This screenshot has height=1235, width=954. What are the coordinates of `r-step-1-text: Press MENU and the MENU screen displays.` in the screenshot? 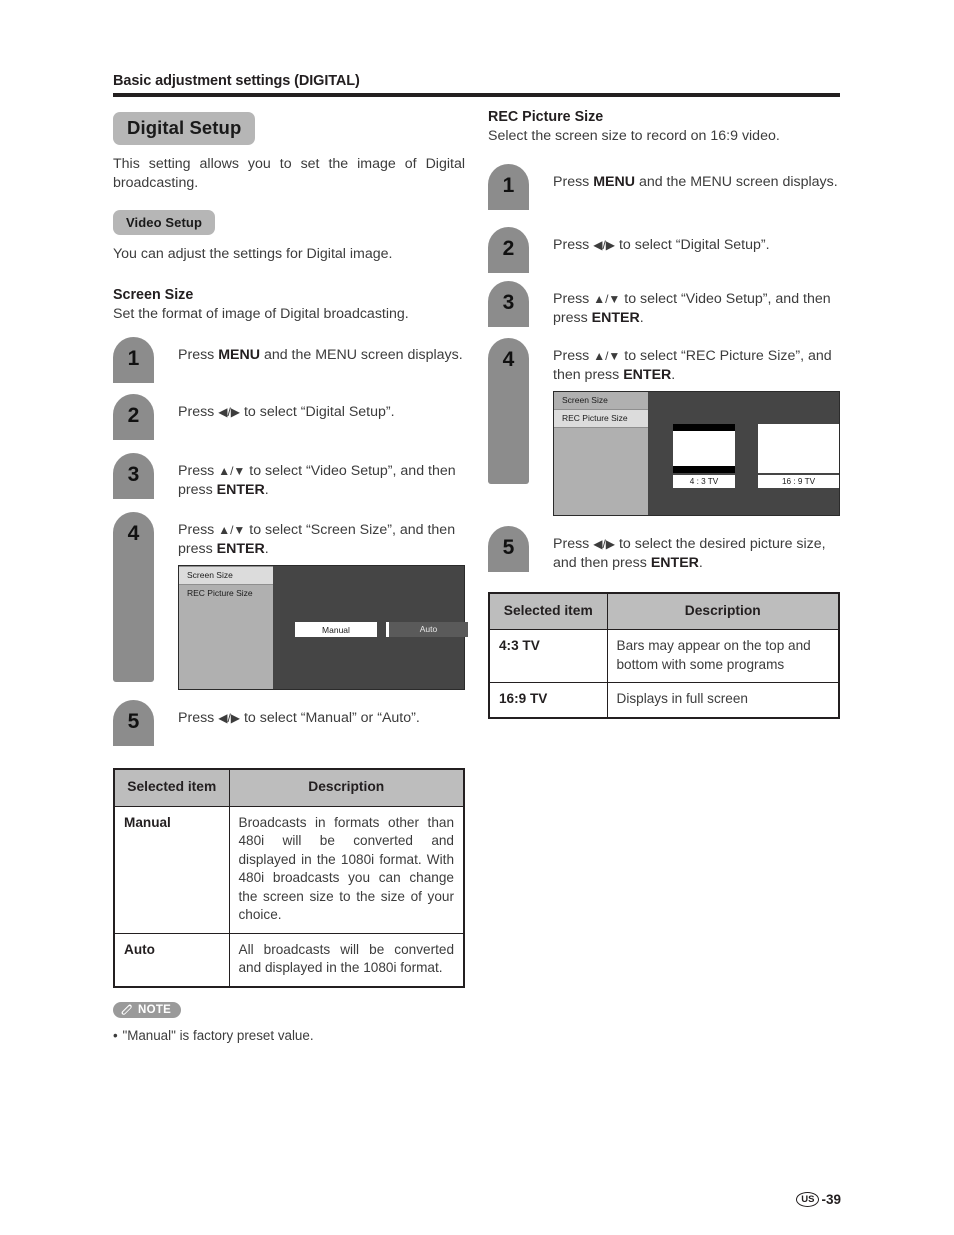 It's located at (696, 178).